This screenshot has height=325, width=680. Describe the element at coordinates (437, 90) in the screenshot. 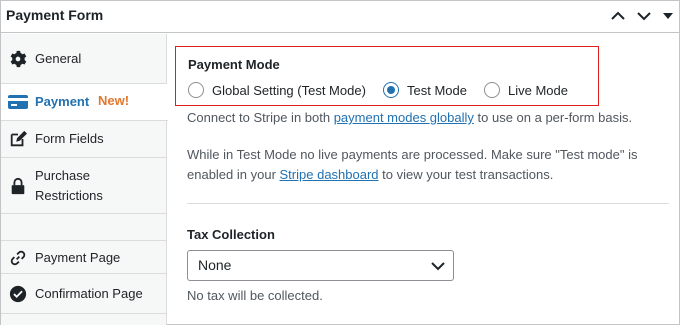

I see `radio-label: Test Mode` at that location.